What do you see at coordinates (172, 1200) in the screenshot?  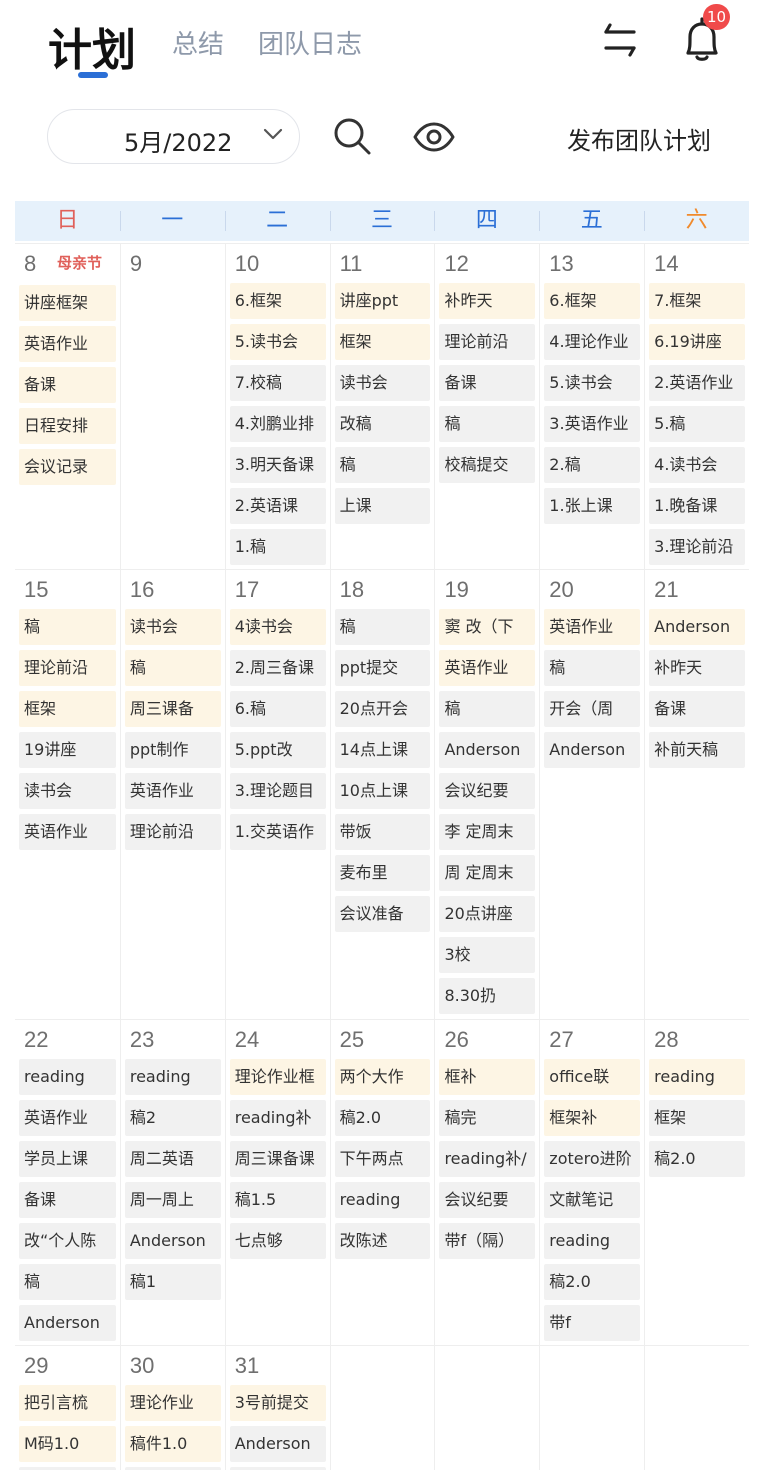 I see `task-item: 周一周上` at bounding box center [172, 1200].